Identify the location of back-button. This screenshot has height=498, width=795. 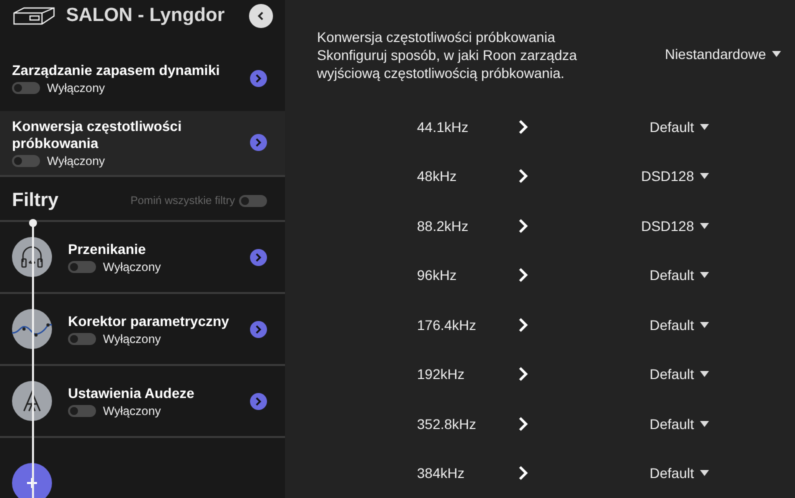
(261, 16).